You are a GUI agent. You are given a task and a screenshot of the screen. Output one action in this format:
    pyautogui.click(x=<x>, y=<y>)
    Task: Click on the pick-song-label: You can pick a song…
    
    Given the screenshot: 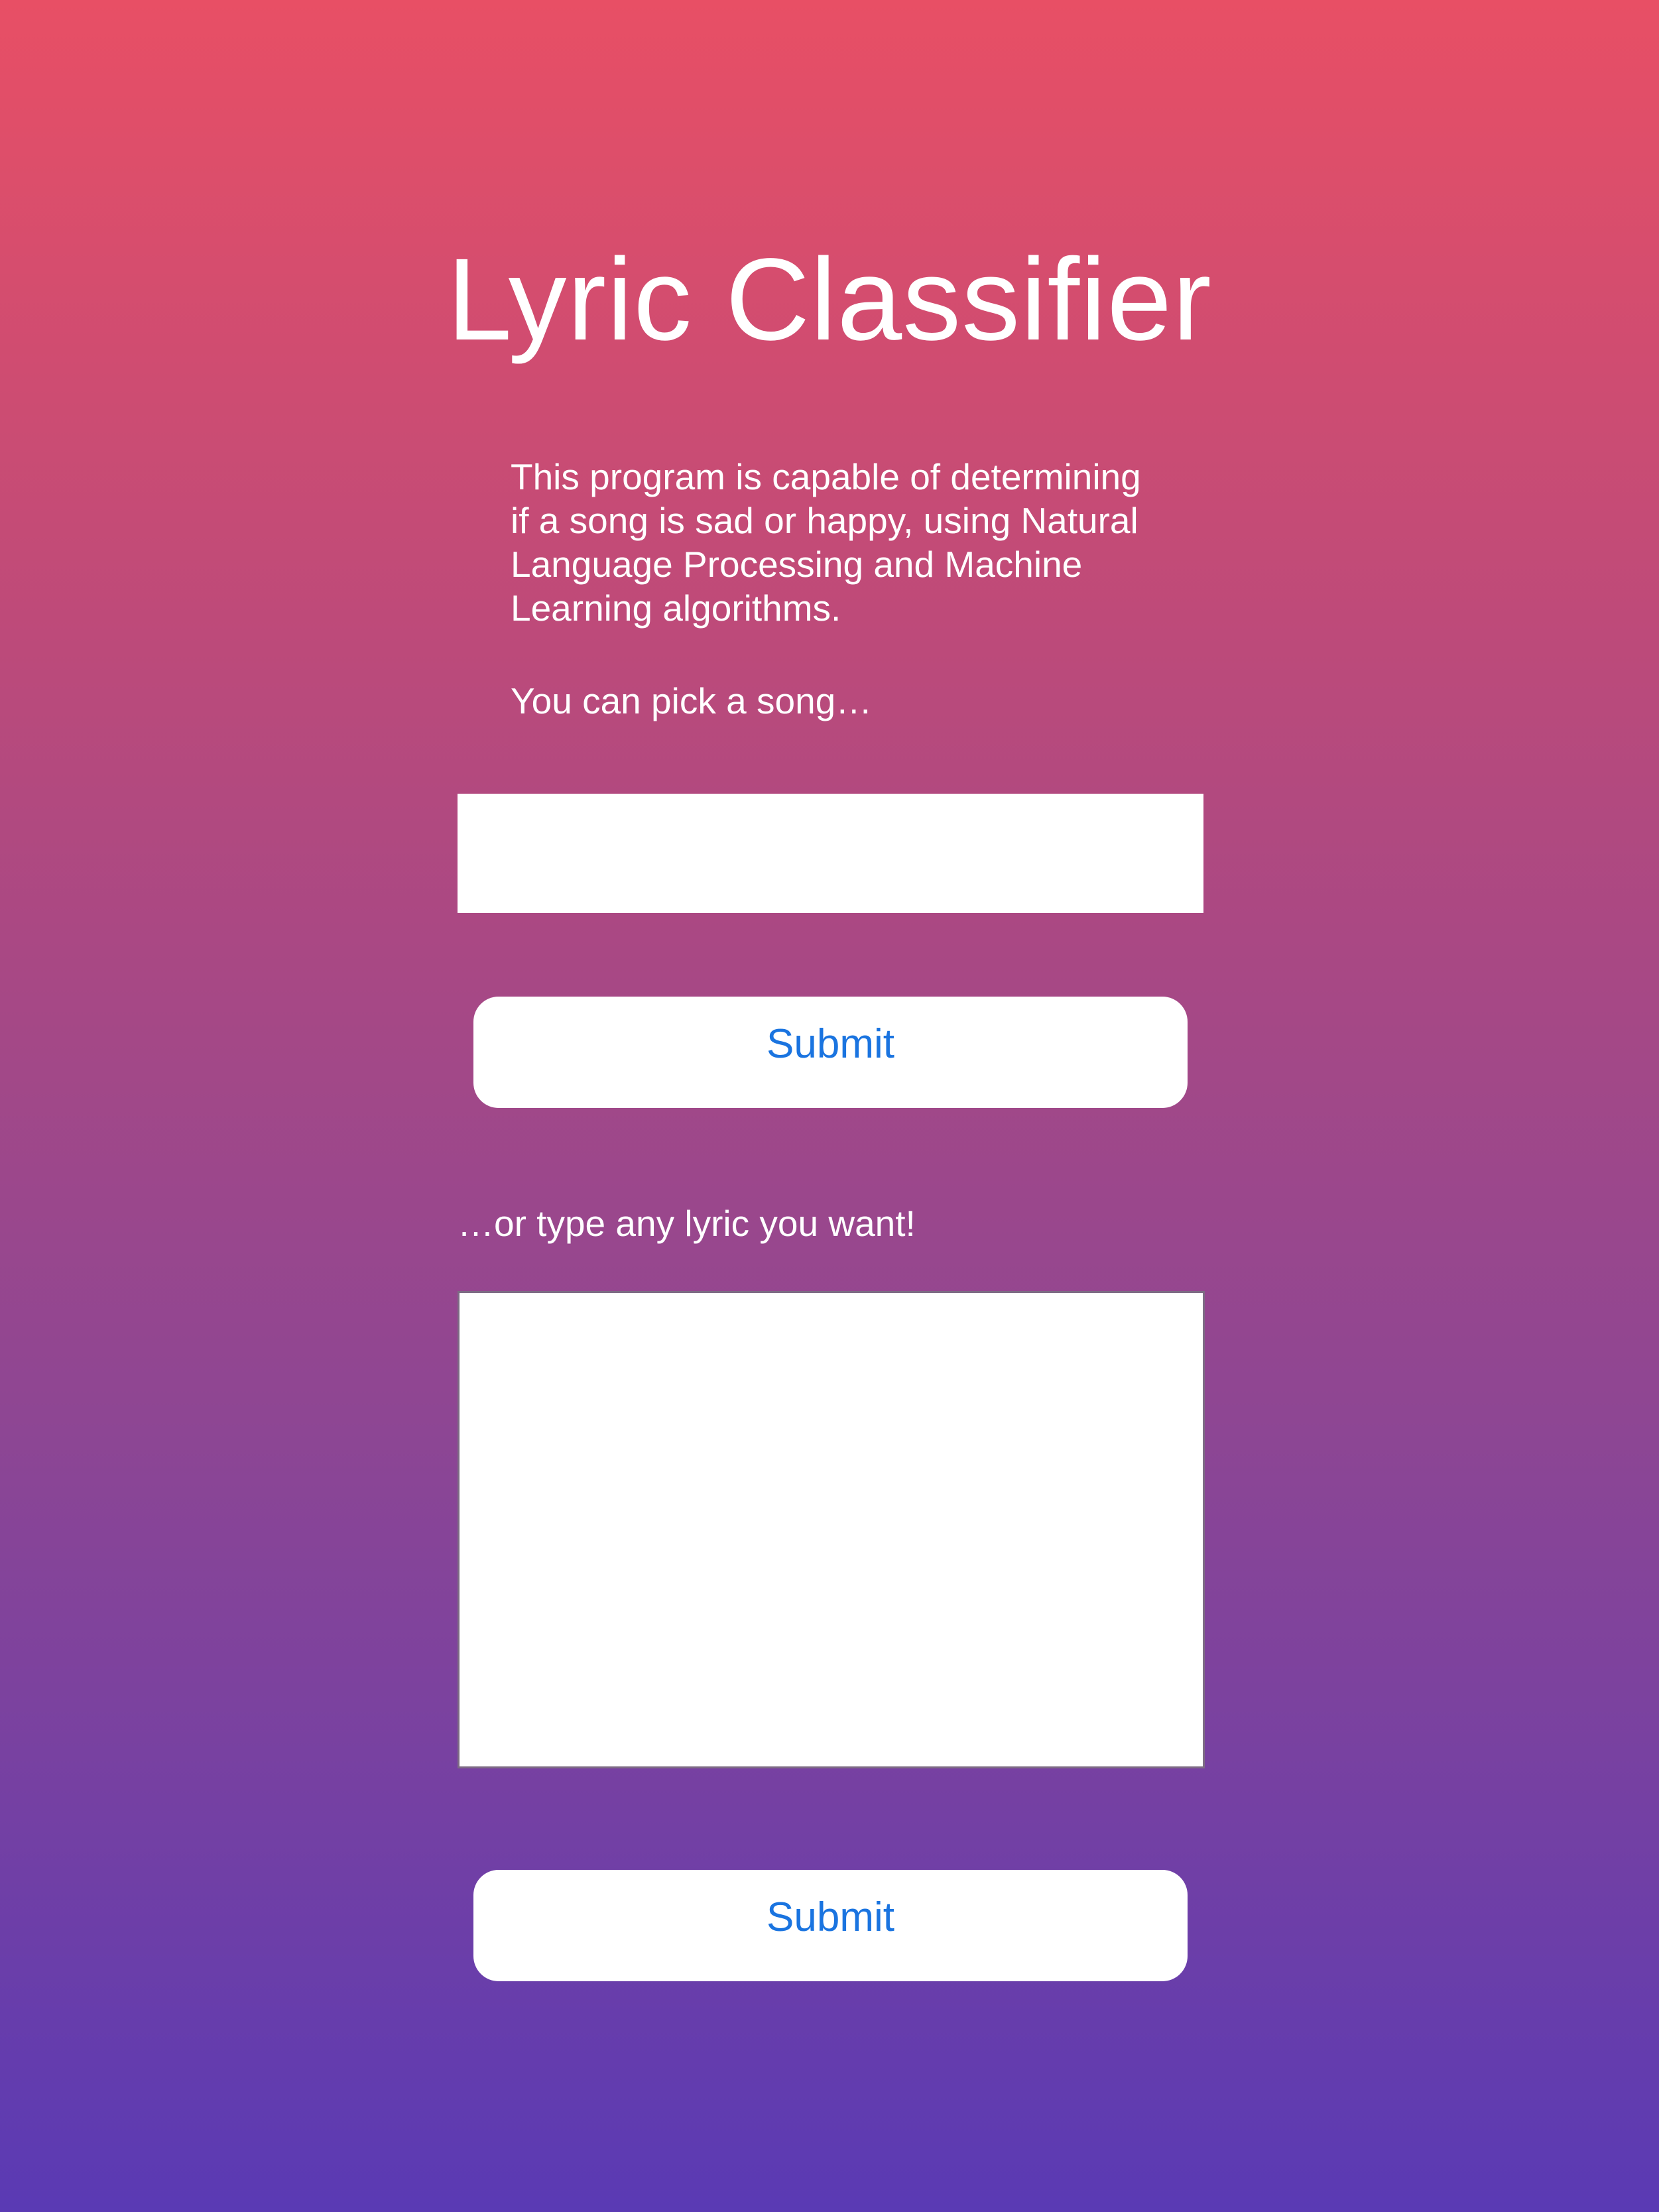 What is the action you would take?
    pyautogui.click(x=692, y=700)
    